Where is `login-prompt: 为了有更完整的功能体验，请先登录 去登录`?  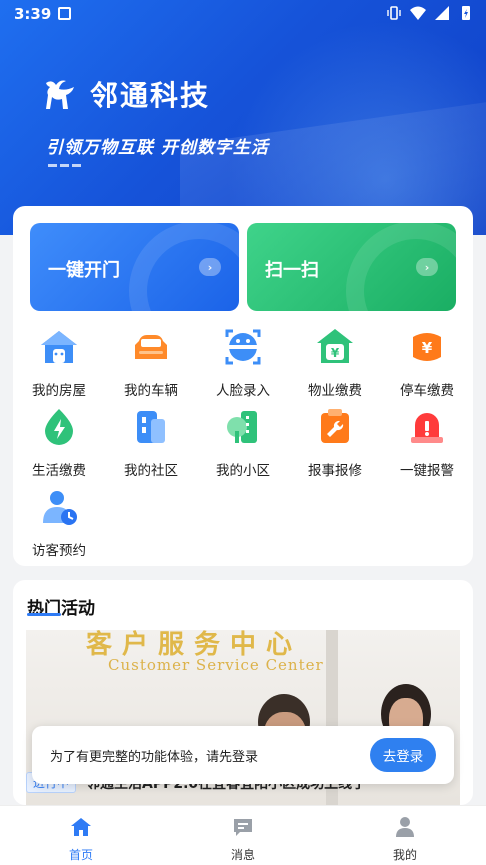
login-prompt: 为了有更完整的功能体验，请先登录 去登录 is located at coordinates (243, 755).